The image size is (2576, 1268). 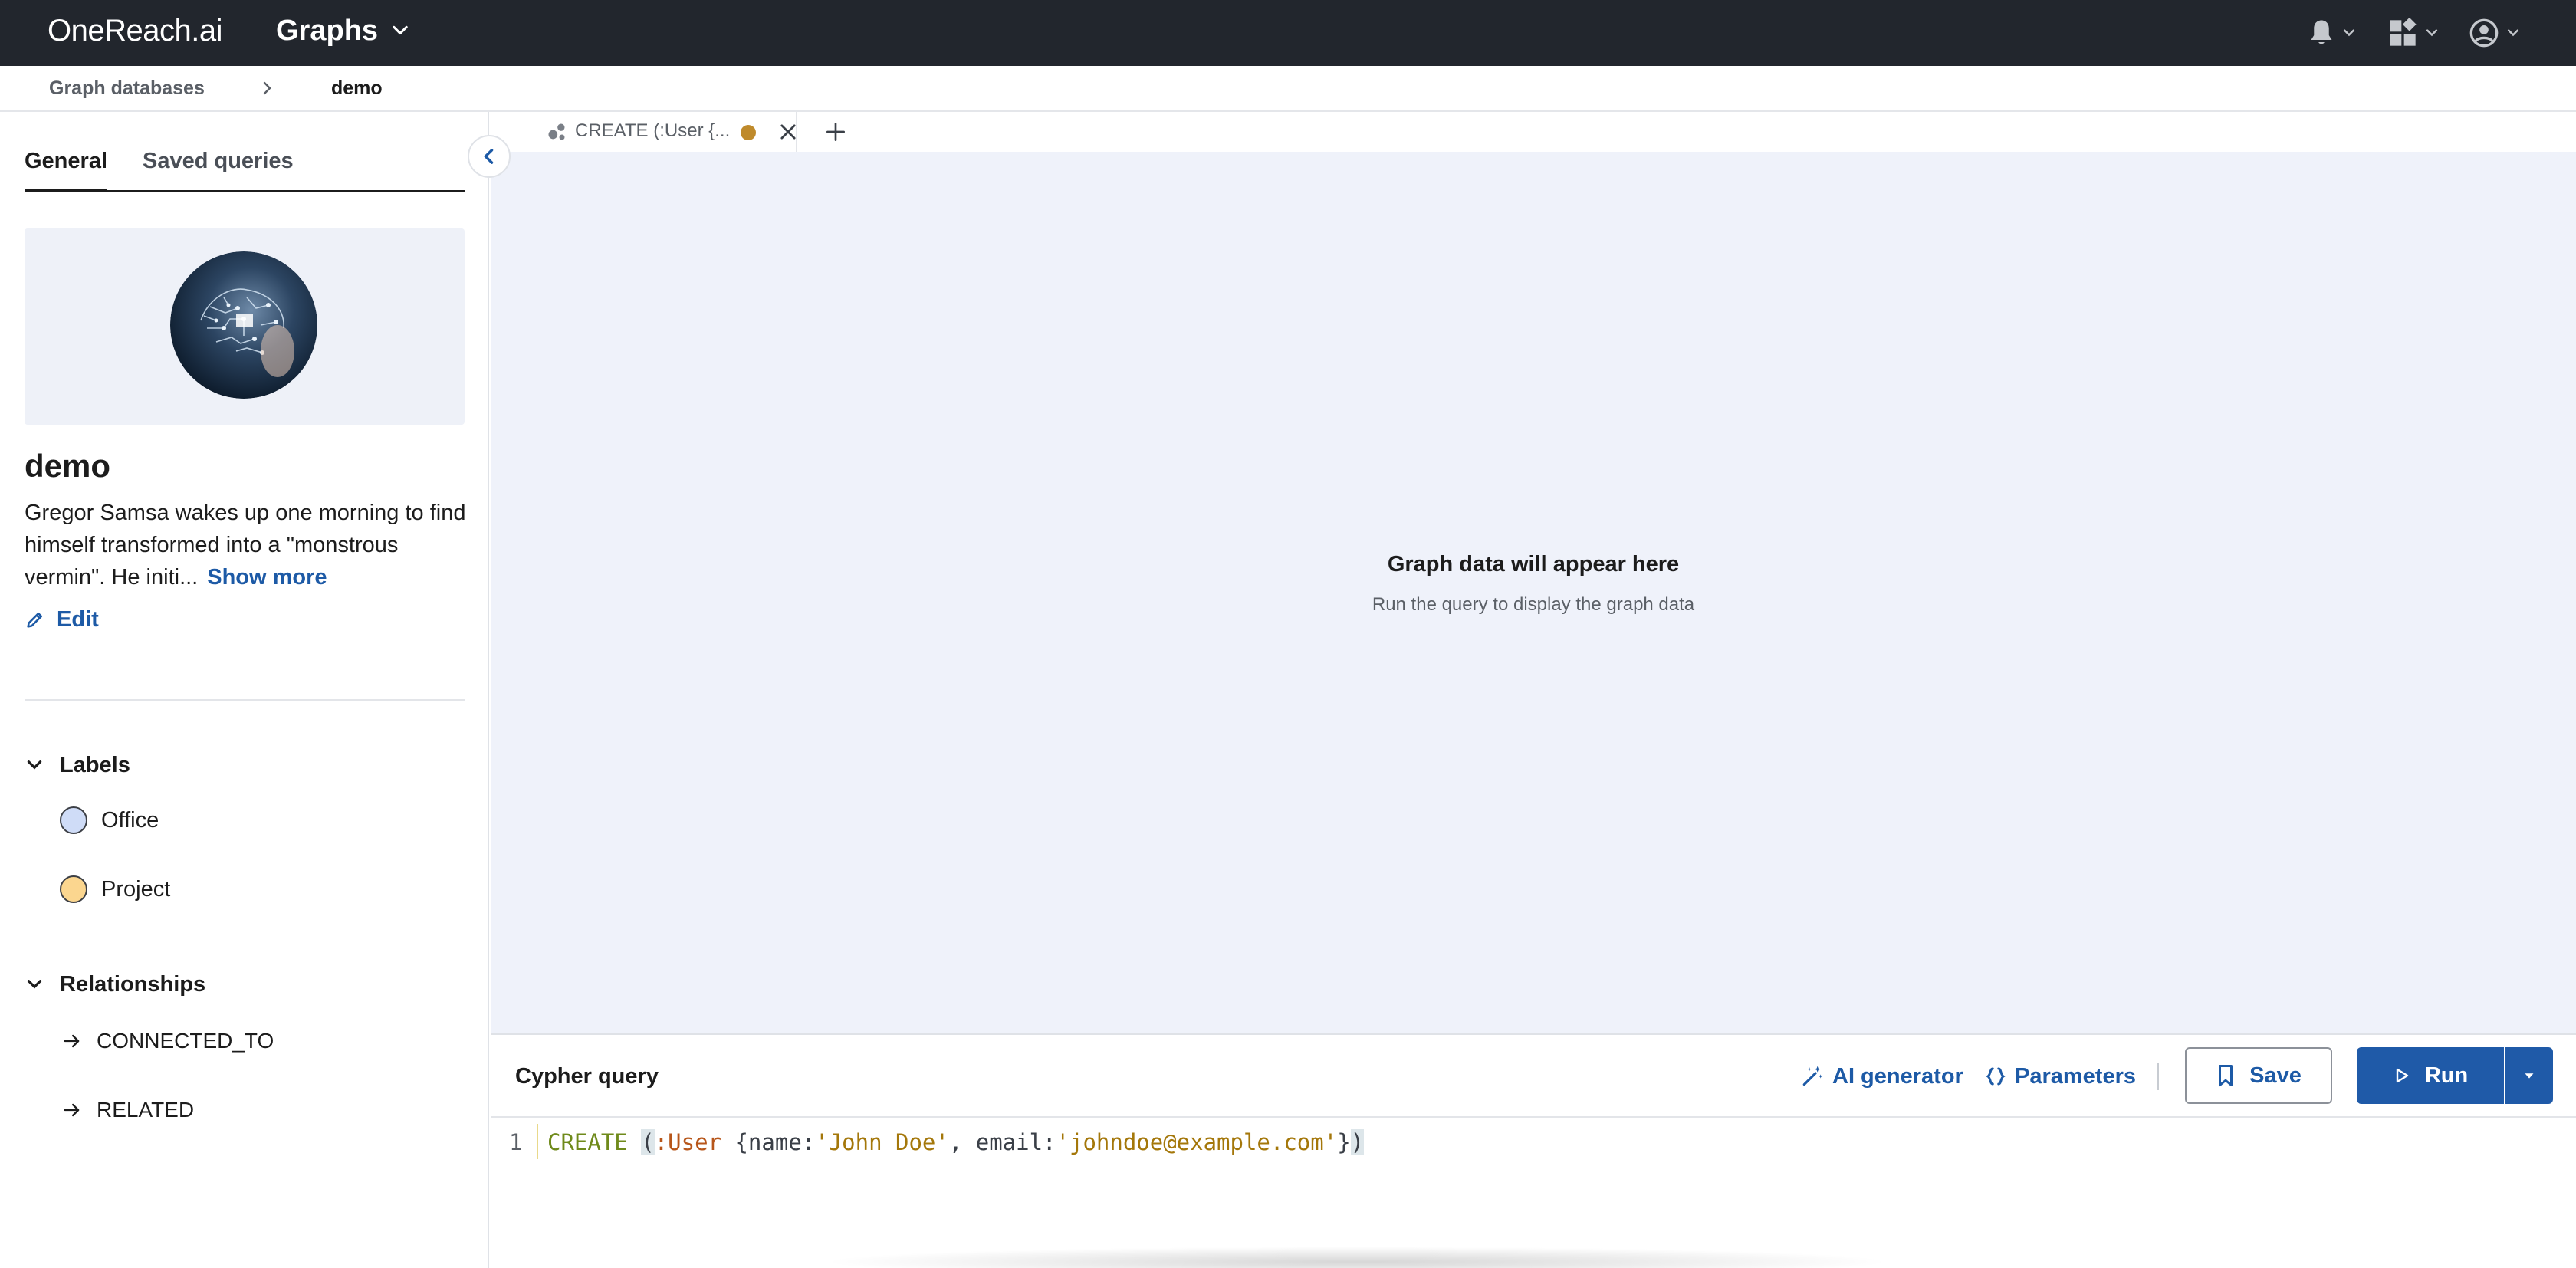 I want to click on code-paren: ), so click(x=1357, y=1142).